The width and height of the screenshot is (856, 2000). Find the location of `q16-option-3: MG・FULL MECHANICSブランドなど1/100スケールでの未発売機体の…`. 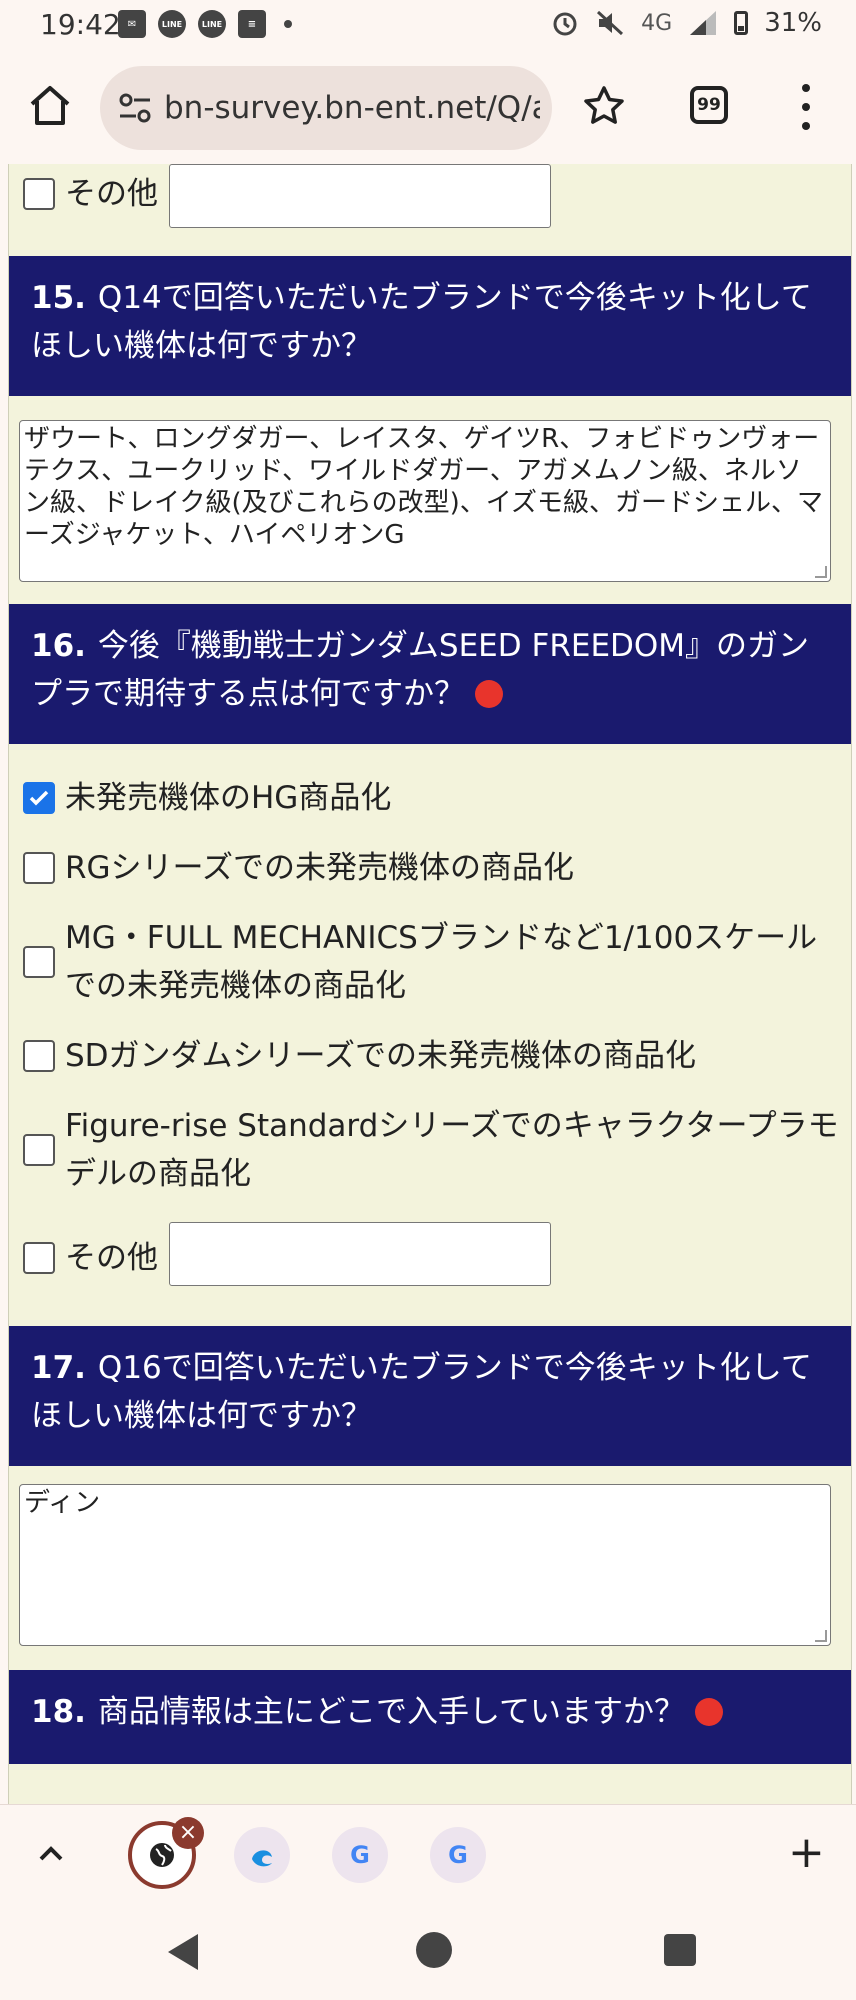

q16-option-3: MG・FULL MECHANICSブランドなど1/100スケールでの未発売機体の… is located at coordinates (434, 962).